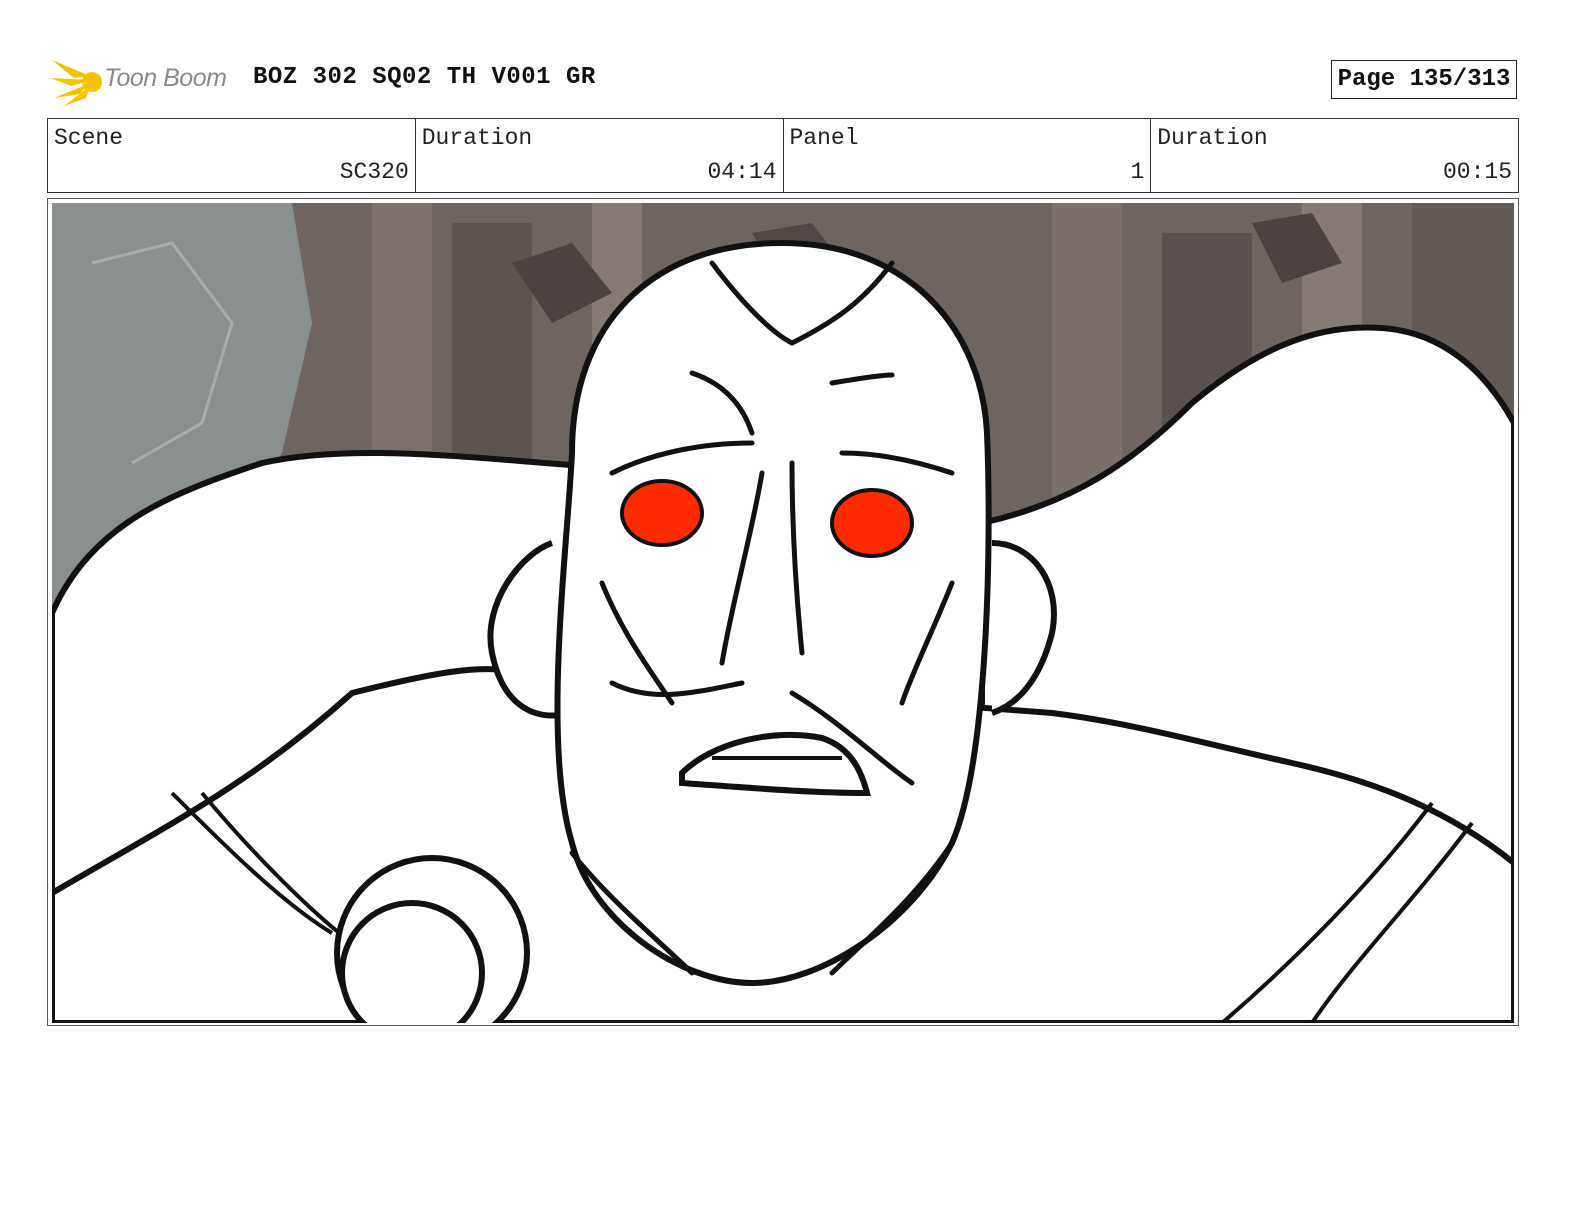  Describe the element at coordinates (662, 513) in the screenshot. I see `left-eye` at that location.